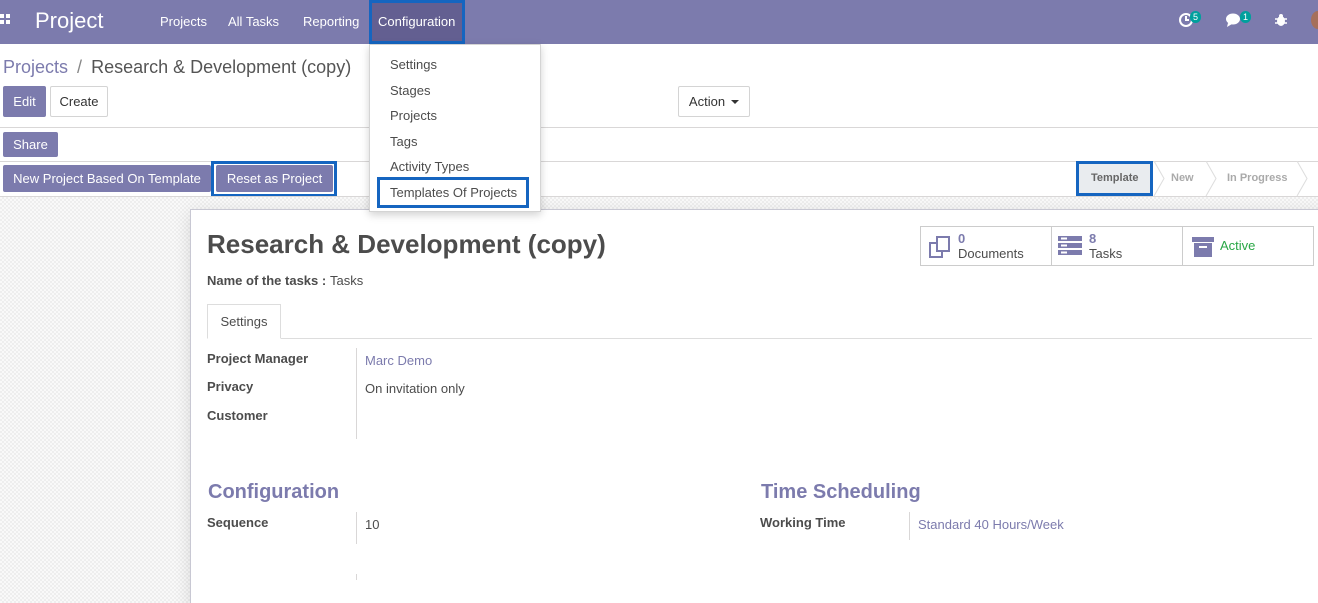 This screenshot has width=1318, height=603. I want to click on apps-grid-icon, so click(6, 21).